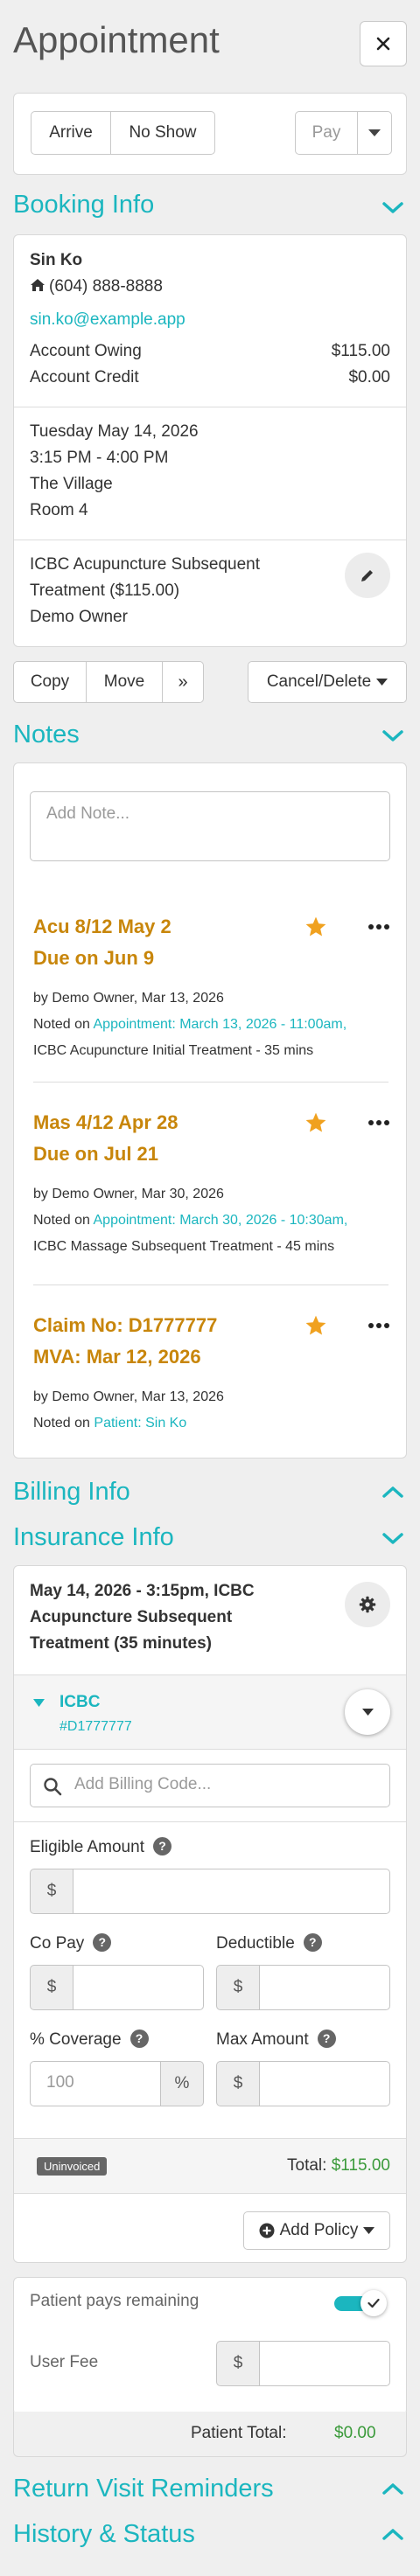 Image resolution: width=420 pixels, height=2576 pixels. I want to click on policy-number: #D1777777, so click(96, 1726).